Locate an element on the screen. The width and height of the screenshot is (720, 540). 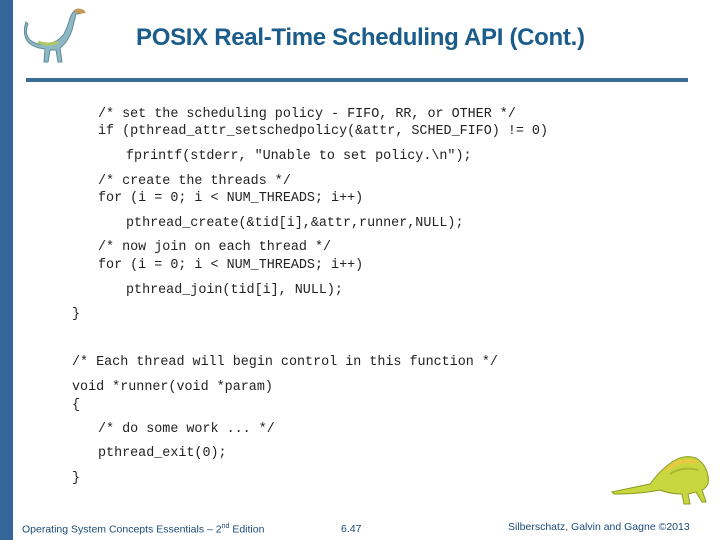
slide-title: POSIX Real-Time Scheduling API (Cont.) is located at coordinates (360, 37).